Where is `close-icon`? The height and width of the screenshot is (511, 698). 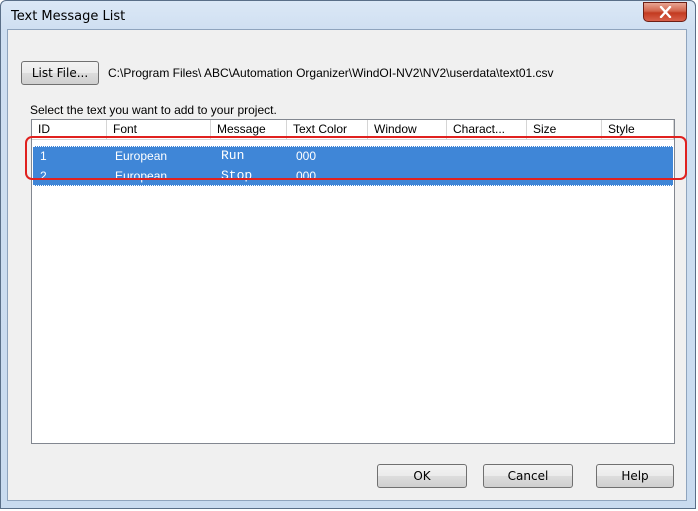
close-icon is located at coordinates (665, 12).